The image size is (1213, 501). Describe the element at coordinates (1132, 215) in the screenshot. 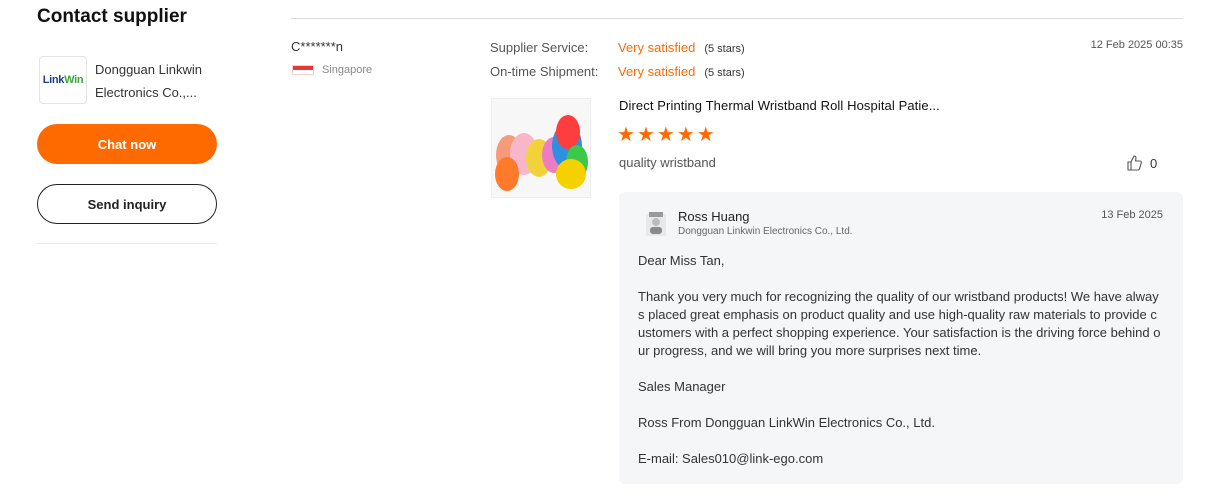

I see `reply-date: 13 Feb 2025` at that location.